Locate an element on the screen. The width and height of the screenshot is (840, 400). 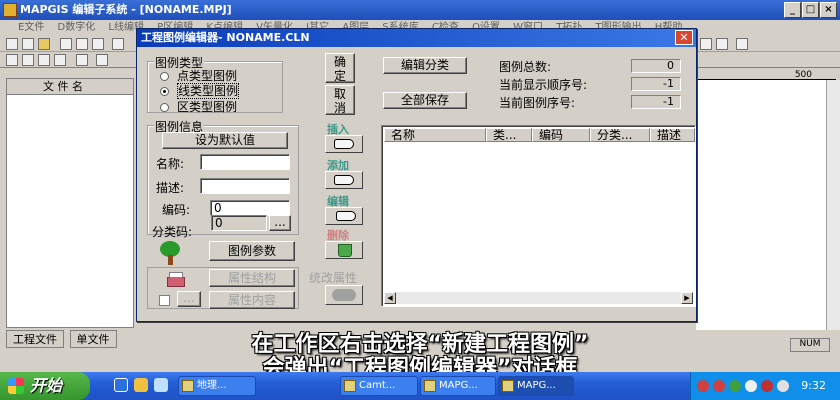
map-canvas is located at coordinates (761, 205).